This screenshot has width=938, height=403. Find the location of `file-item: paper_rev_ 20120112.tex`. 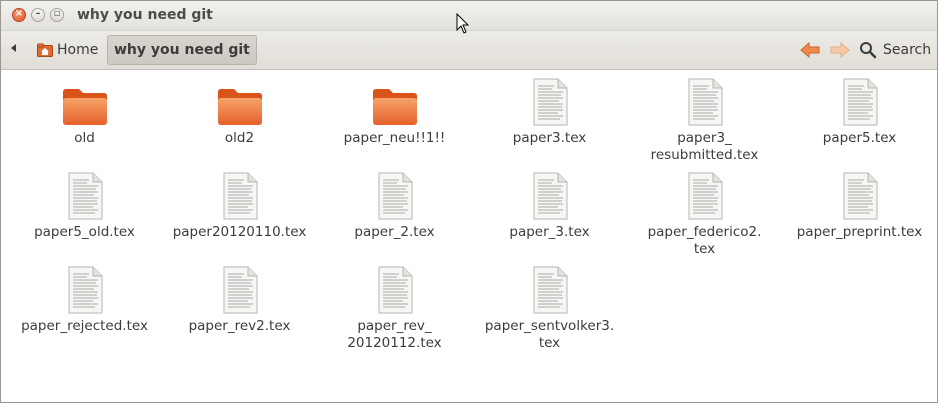

file-item: paper_rev_ 20120112.tex is located at coordinates (394, 309).